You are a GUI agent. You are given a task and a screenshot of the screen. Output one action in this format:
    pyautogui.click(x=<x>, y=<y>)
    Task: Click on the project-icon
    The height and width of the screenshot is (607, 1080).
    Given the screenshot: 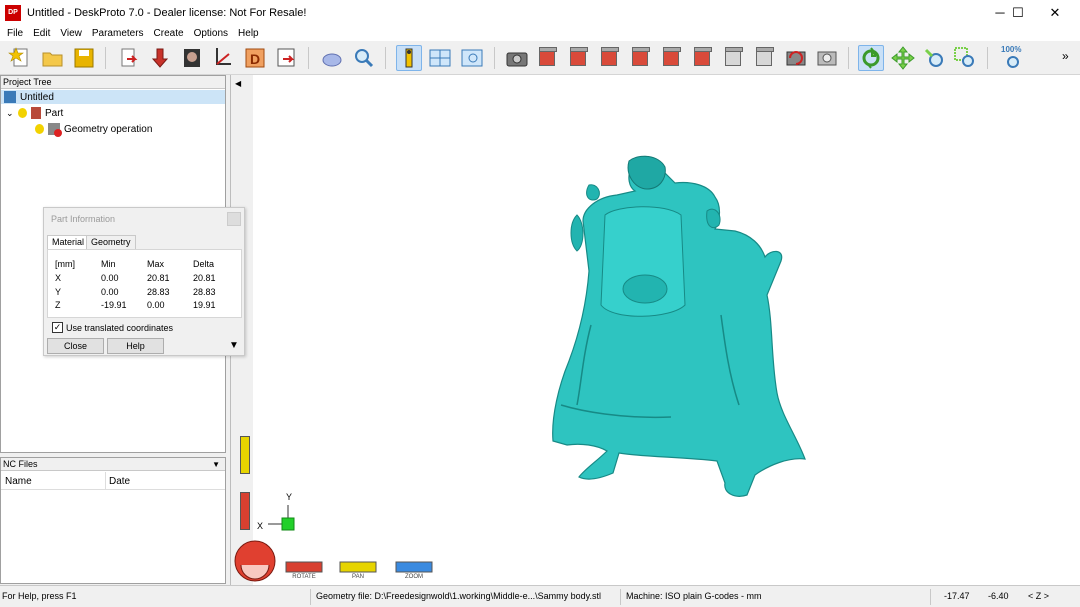 What is the action you would take?
    pyautogui.click(x=10, y=97)
    